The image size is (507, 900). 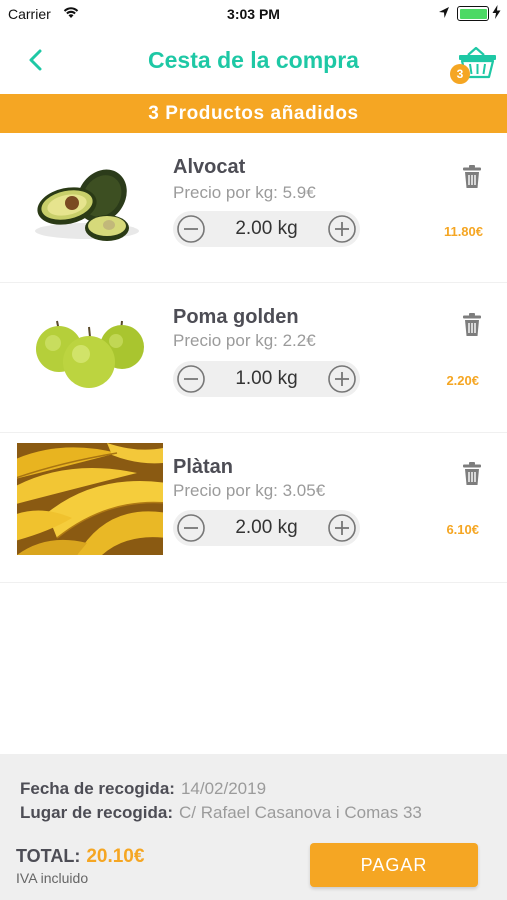 I want to click on pickup-date-label: Fecha de recogida:, so click(x=97, y=788).